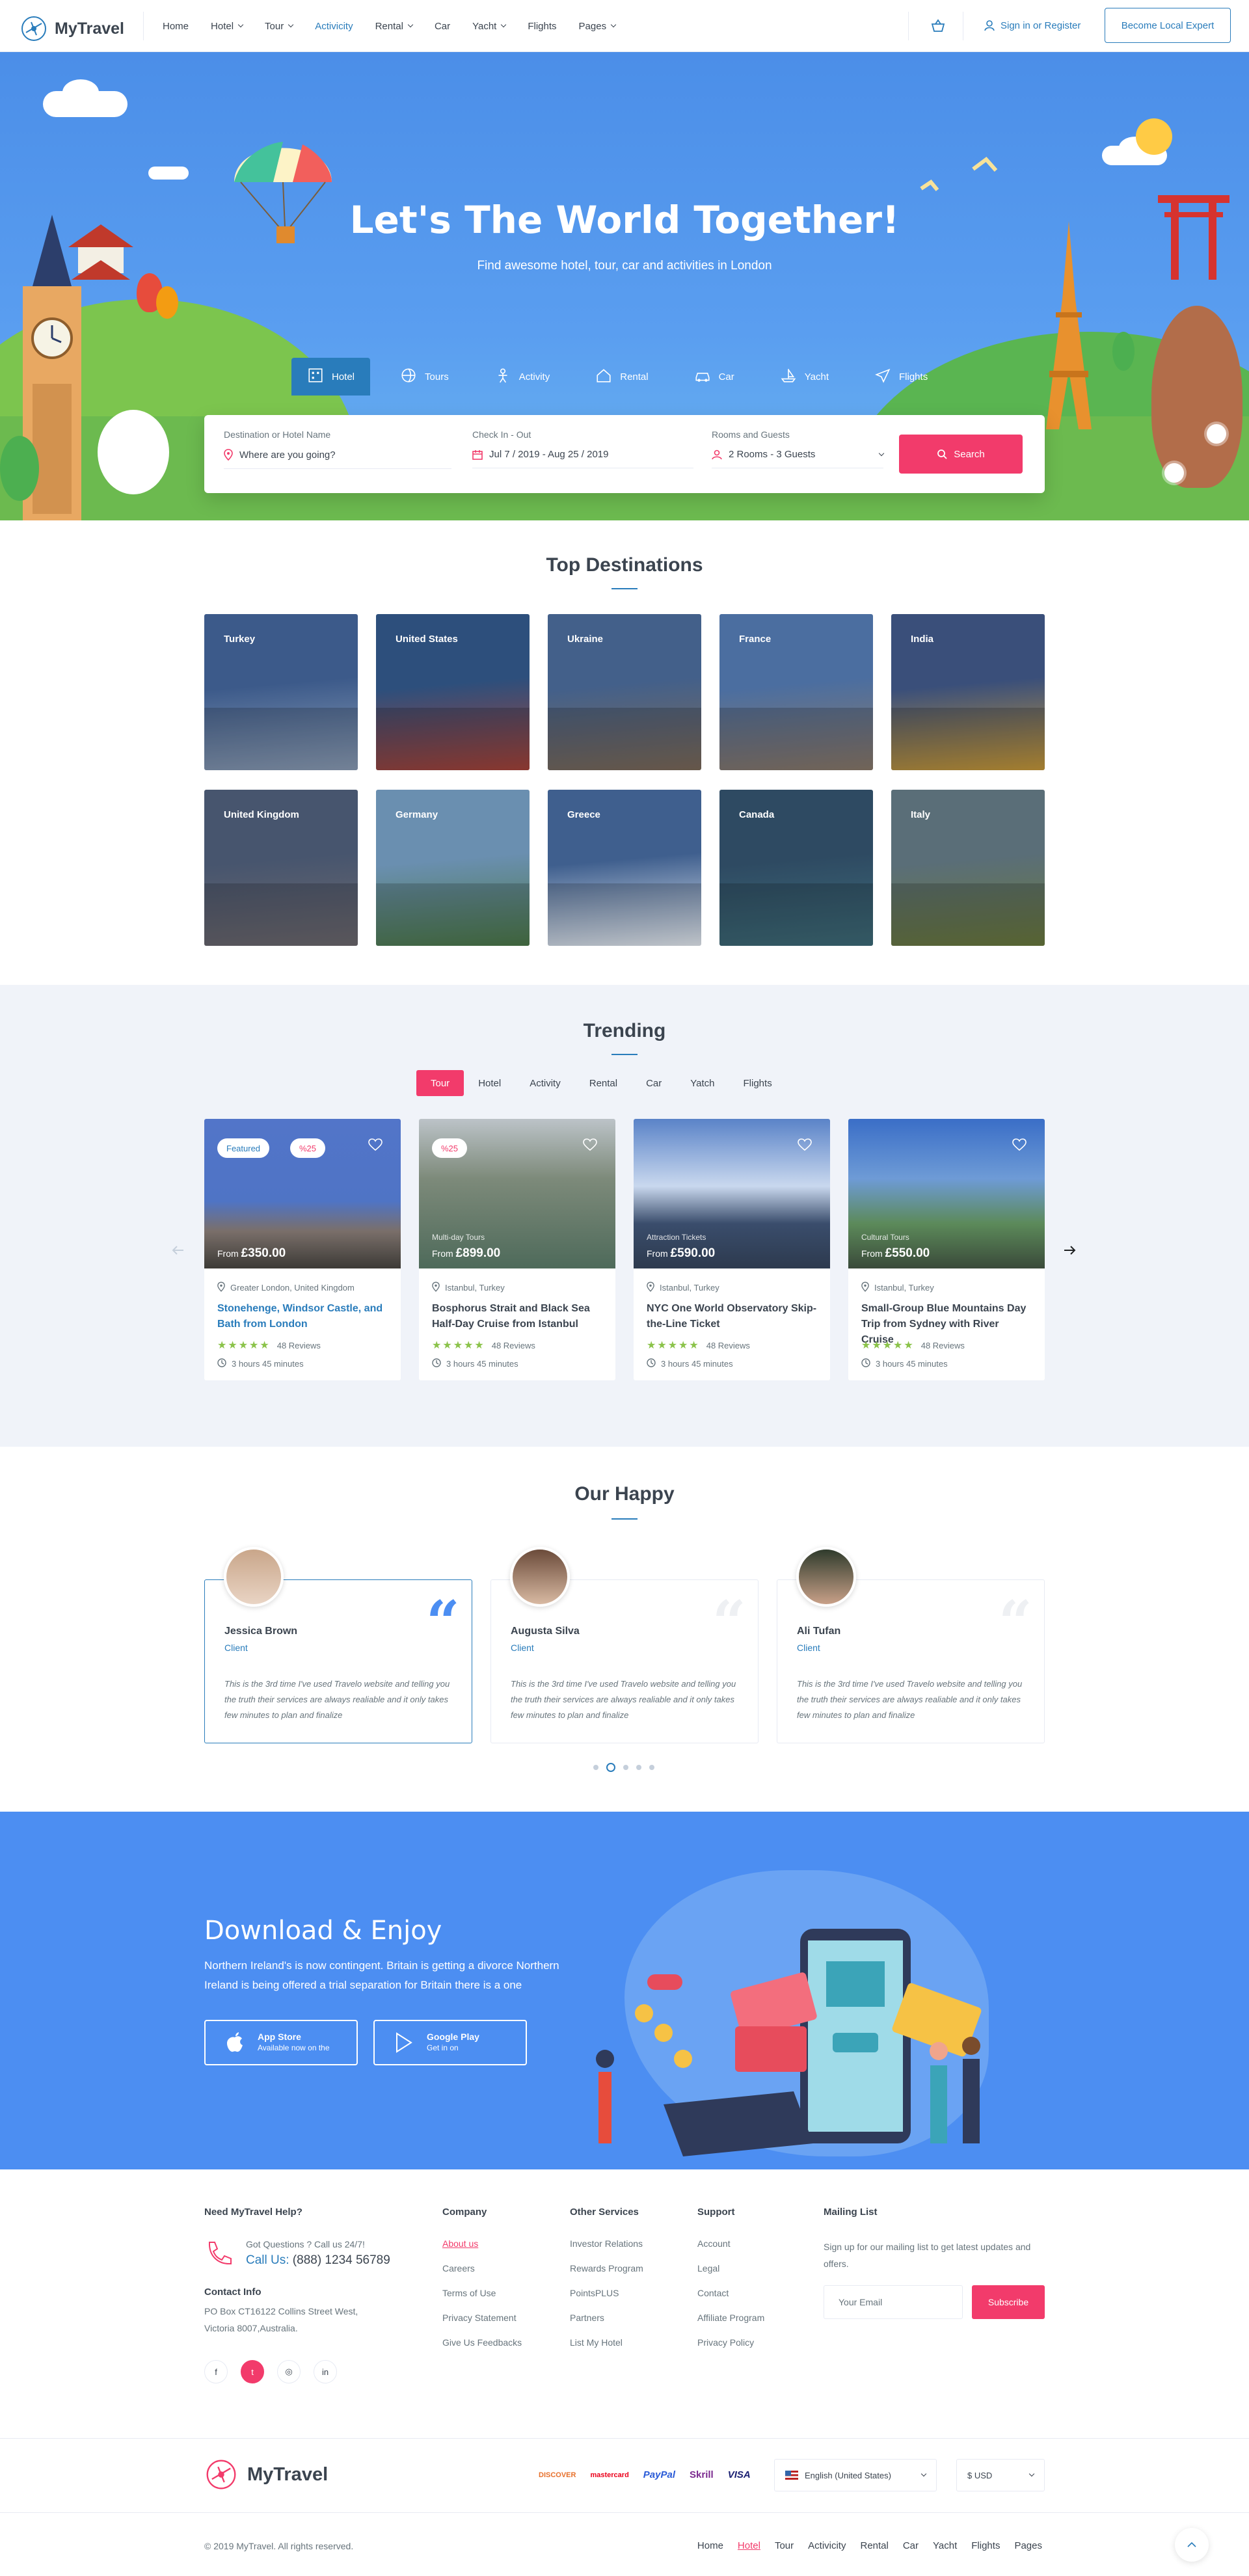 Image resolution: width=1249 pixels, height=2576 pixels. Describe the element at coordinates (289, 2371) in the screenshot. I see `instagram-icon: ◎` at that location.